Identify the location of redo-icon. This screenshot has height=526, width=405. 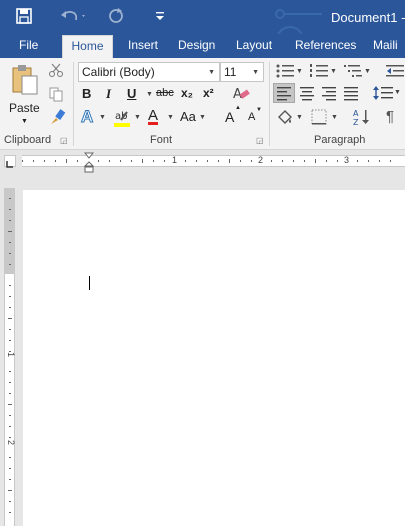
(116, 16).